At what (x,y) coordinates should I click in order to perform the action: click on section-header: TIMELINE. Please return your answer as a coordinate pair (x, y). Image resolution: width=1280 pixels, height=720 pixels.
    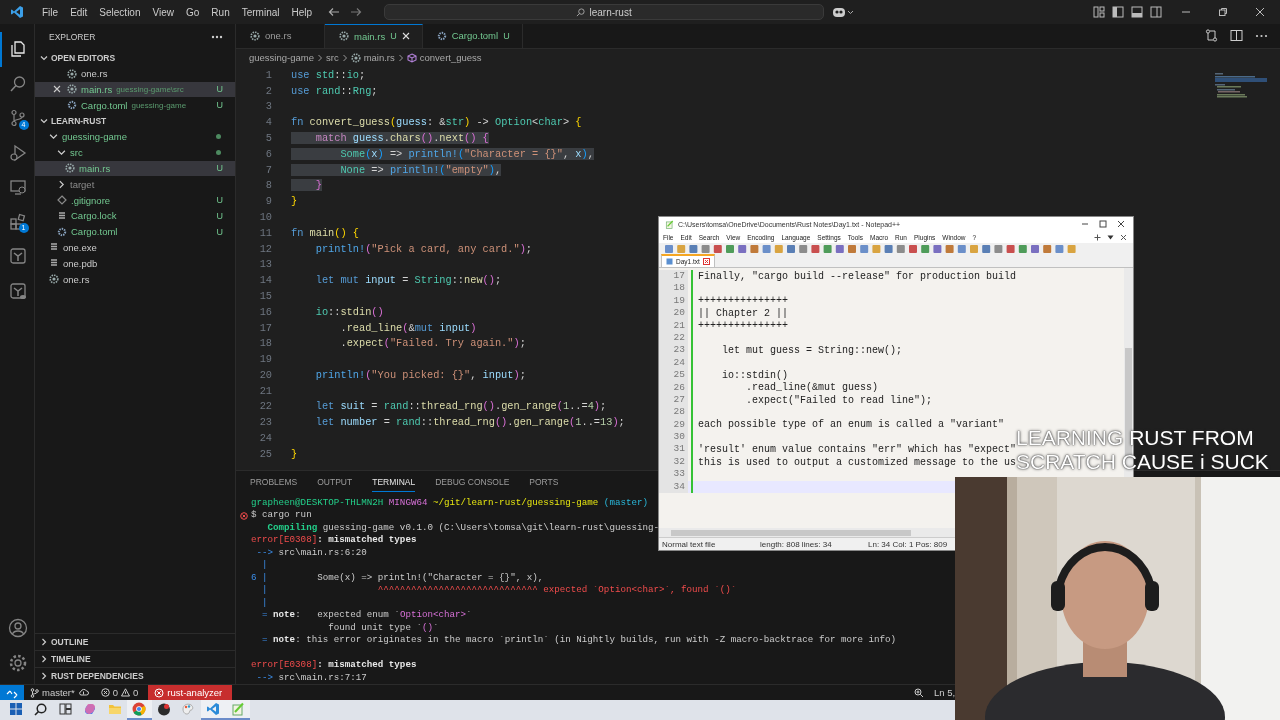
    Looking at the image, I should click on (135, 658).